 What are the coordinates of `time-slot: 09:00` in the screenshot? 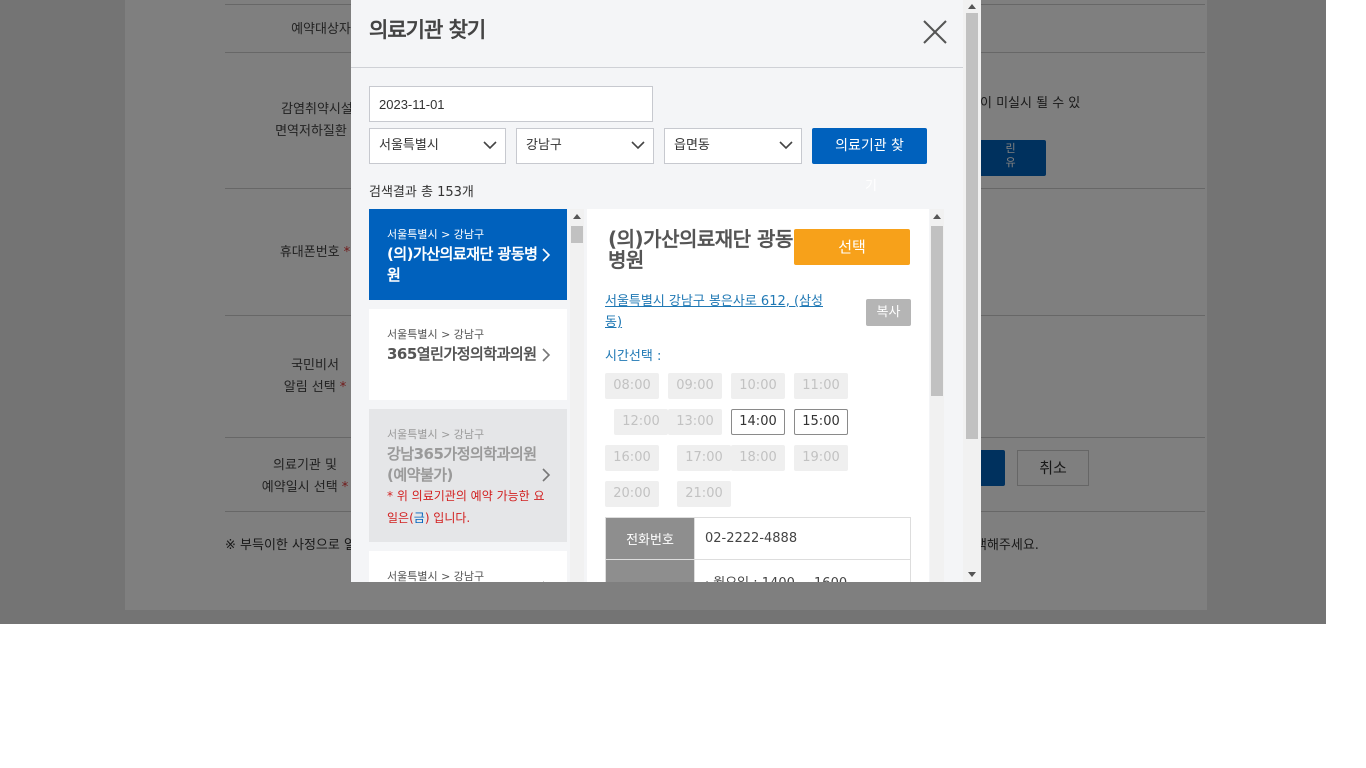 It's located at (695, 386).